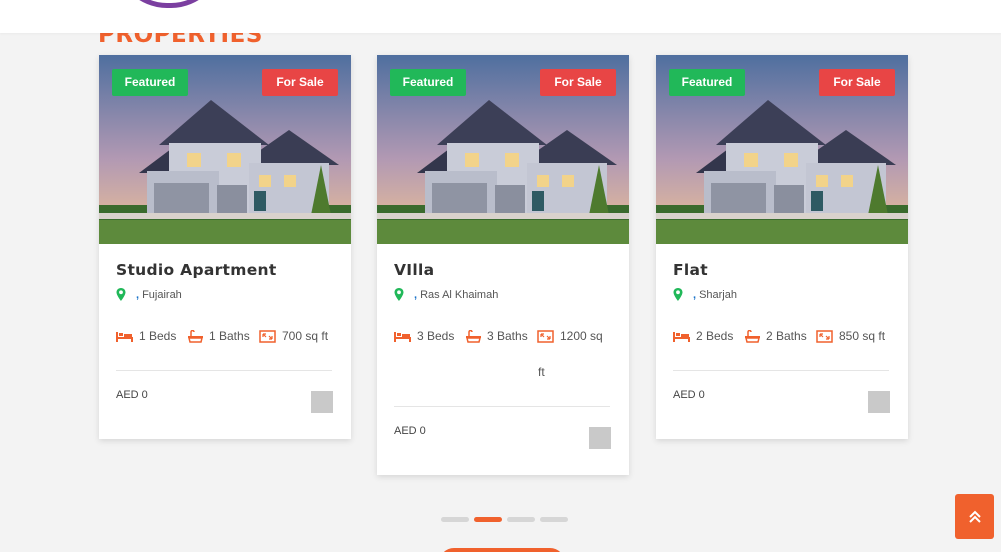  What do you see at coordinates (459, 294) in the screenshot?
I see `location-text: Ras Al Khaimah` at bounding box center [459, 294].